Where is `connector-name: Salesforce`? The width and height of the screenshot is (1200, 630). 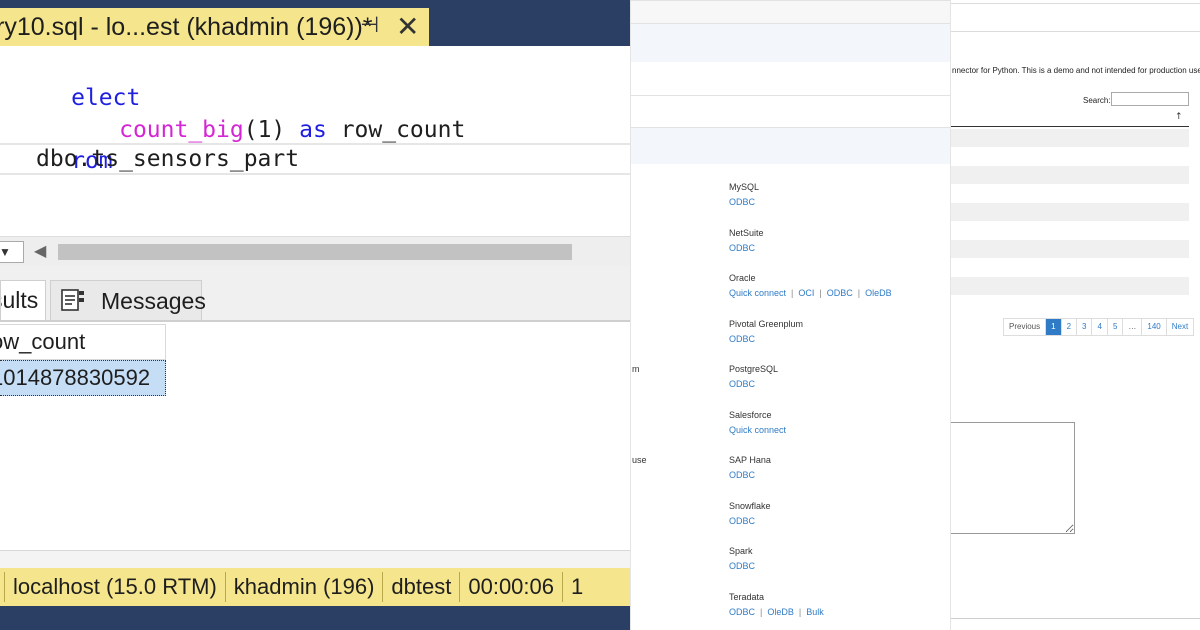
connector-name: Salesforce is located at coordinates (750, 415).